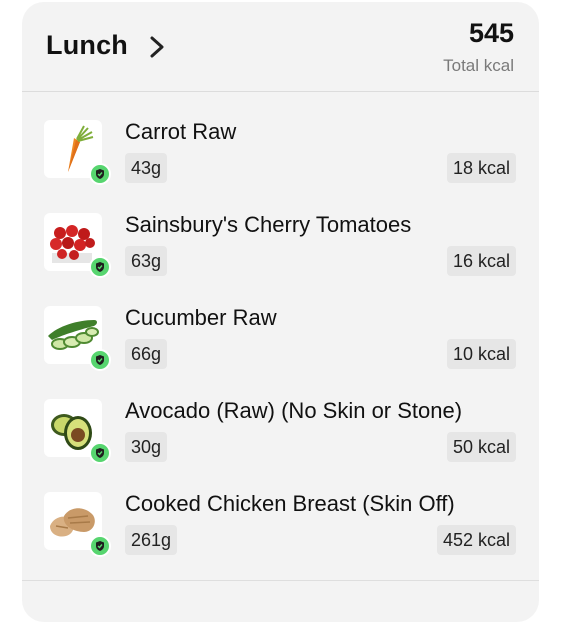 This screenshot has width=561, height=622. What do you see at coordinates (280, 47) in the screenshot?
I see `meal-header: Lunch 545 Total kcal` at bounding box center [280, 47].